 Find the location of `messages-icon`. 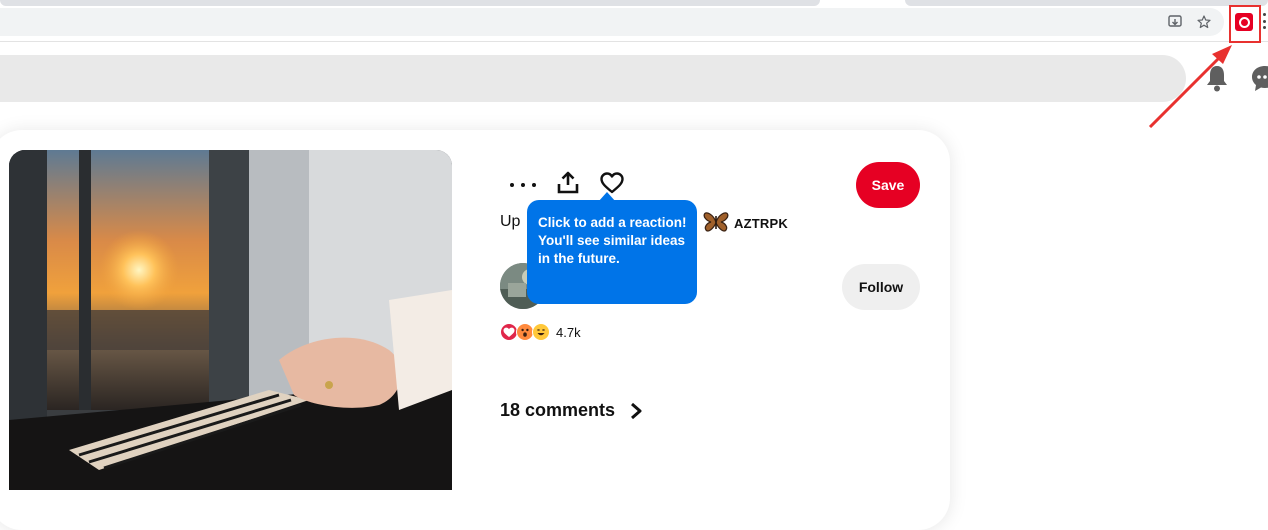

messages-icon is located at coordinates (1259, 78).